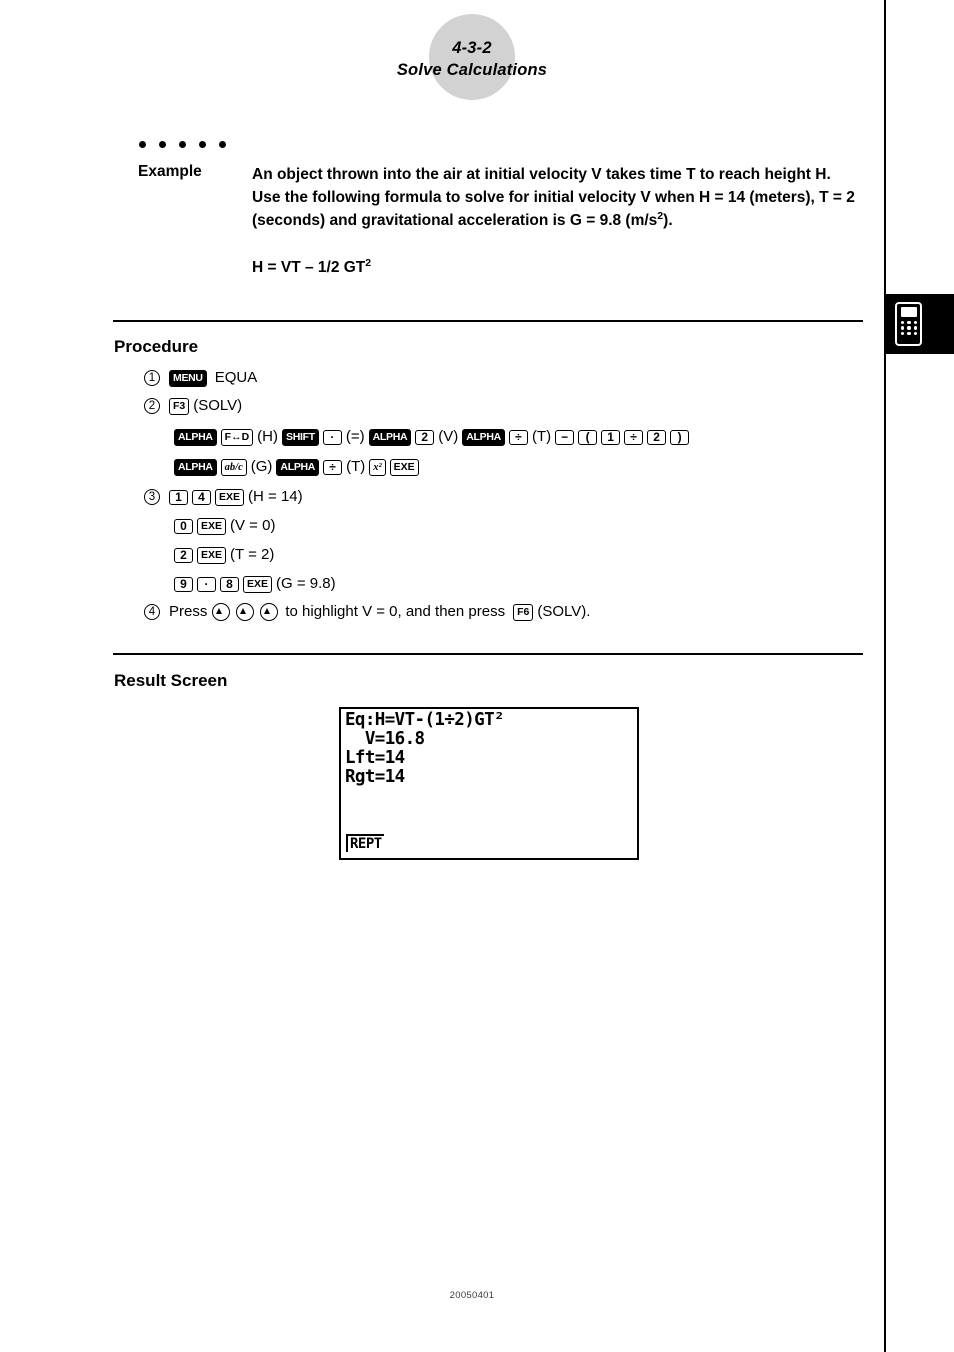 The width and height of the screenshot is (954, 1352). I want to click on procedure-title: Procedure, so click(156, 346).